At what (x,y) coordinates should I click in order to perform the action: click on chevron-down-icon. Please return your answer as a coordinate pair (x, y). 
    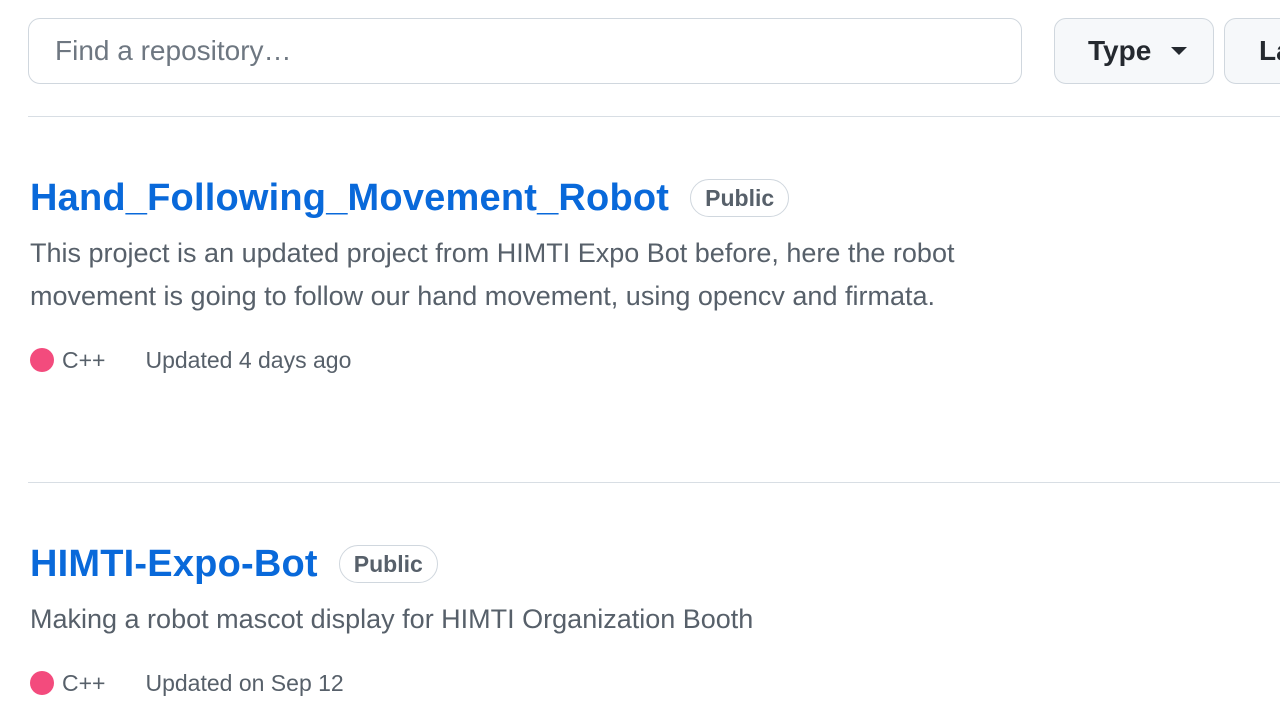
    Looking at the image, I should click on (1179, 51).